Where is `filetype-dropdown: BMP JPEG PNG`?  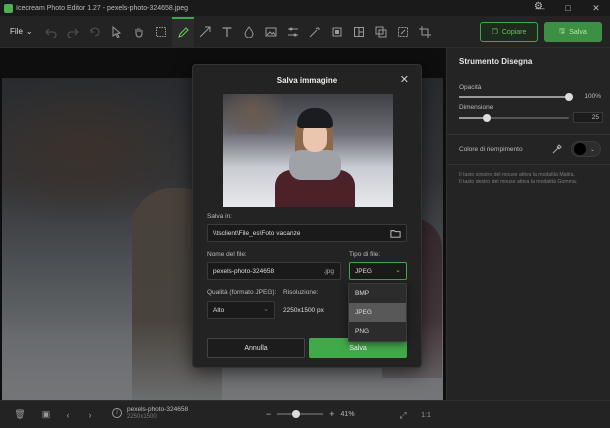
filetype-dropdown: BMP JPEG PNG is located at coordinates (377, 312).